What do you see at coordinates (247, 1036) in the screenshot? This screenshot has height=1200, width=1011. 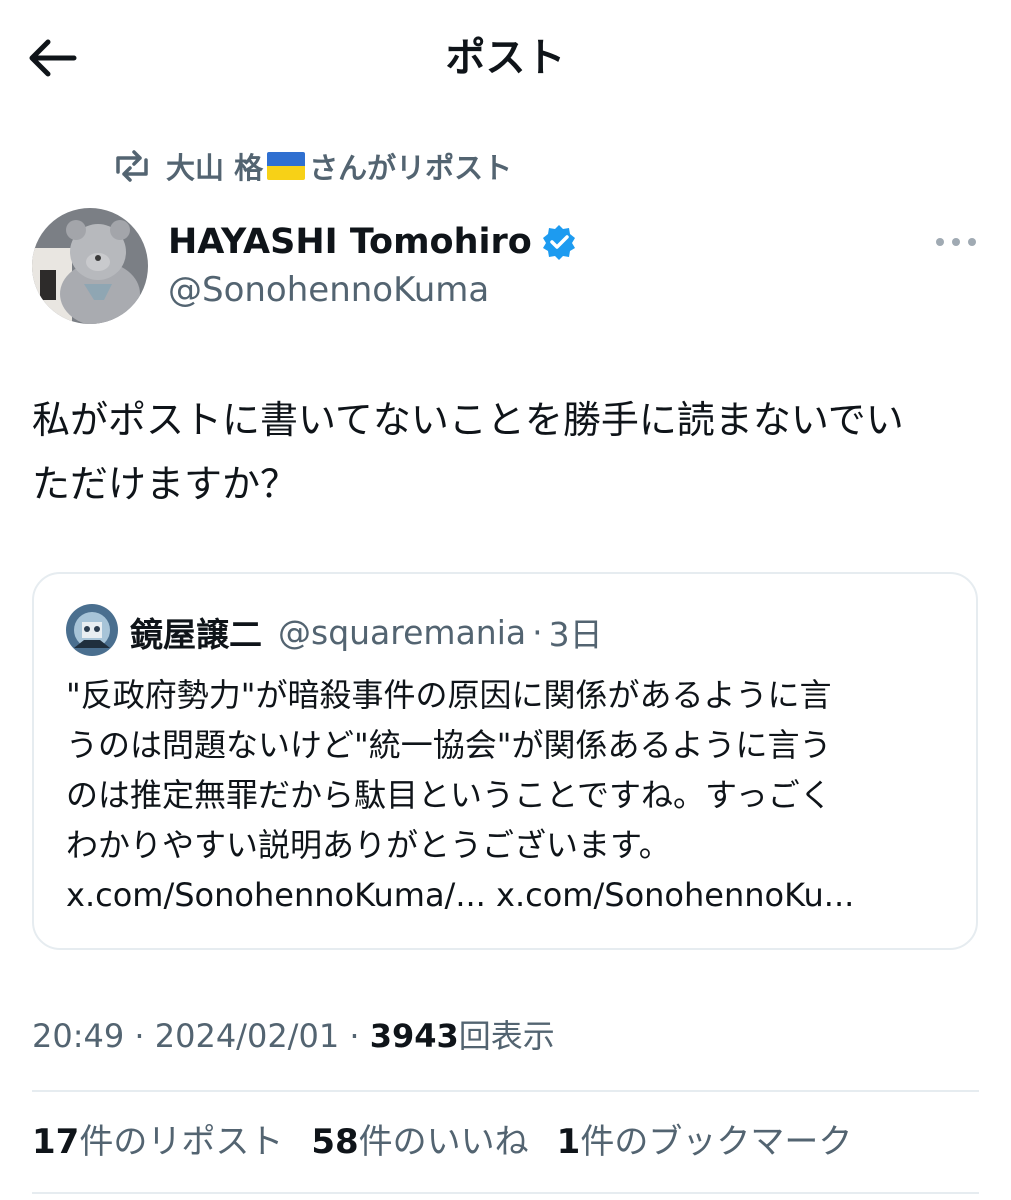 I see `post-date: 2024/02/01` at bounding box center [247, 1036].